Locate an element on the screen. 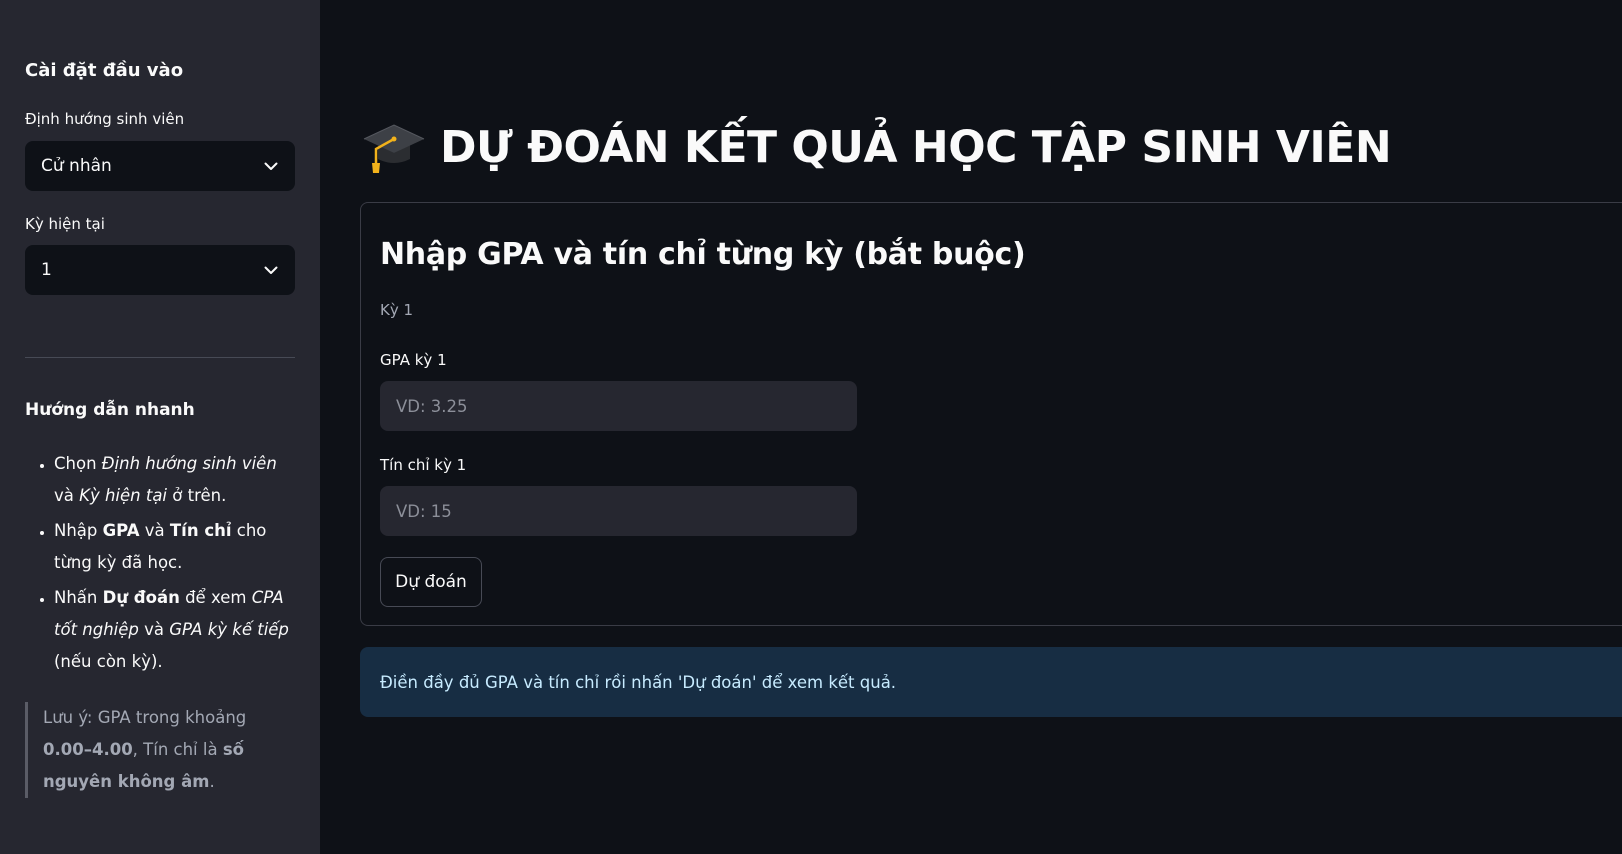 This screenshot has height=854, width=1622. page-title-text: DỰ ĐOÁN KẾT QUẢ HỌC TẬP SINH VIÊN is located at coordinates (916, 147).